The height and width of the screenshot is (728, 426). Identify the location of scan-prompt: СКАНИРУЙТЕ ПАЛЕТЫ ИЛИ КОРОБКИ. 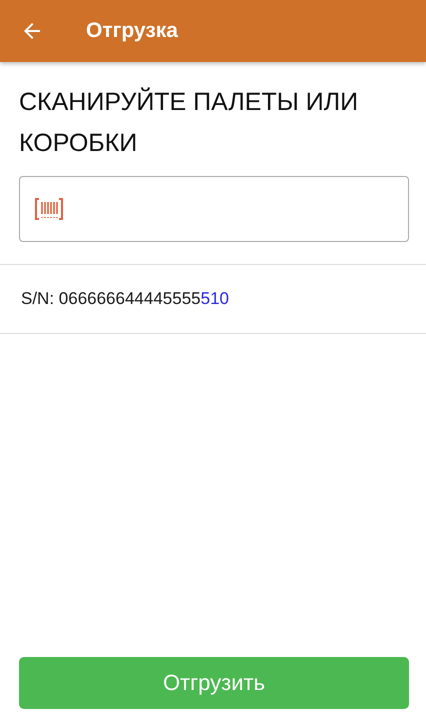
(189, 122).